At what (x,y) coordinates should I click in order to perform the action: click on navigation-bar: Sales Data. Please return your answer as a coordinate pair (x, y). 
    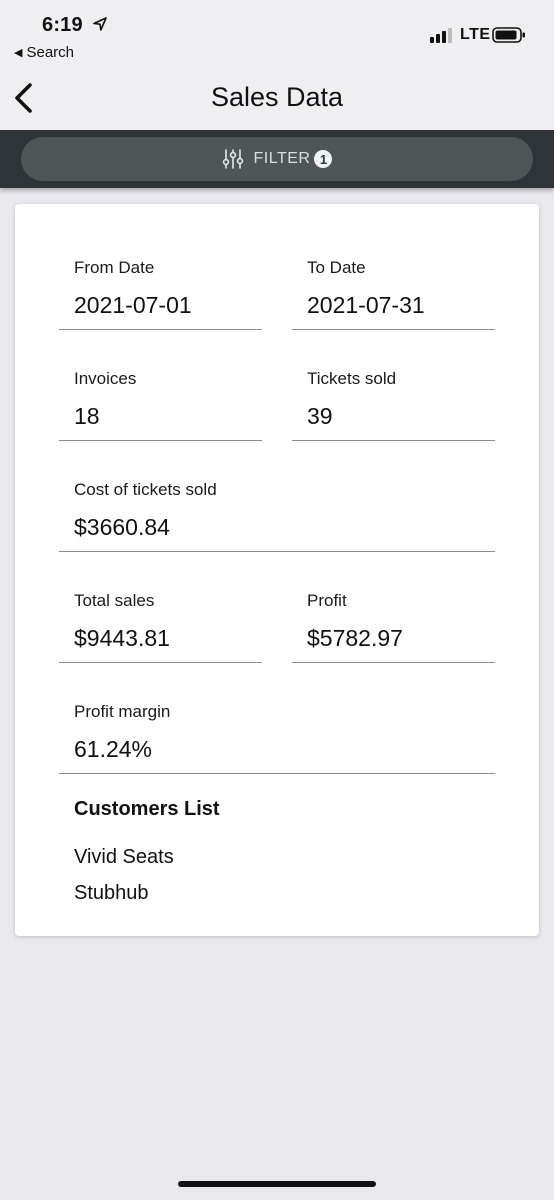
    Looking at the image, I should click on (277, 100).